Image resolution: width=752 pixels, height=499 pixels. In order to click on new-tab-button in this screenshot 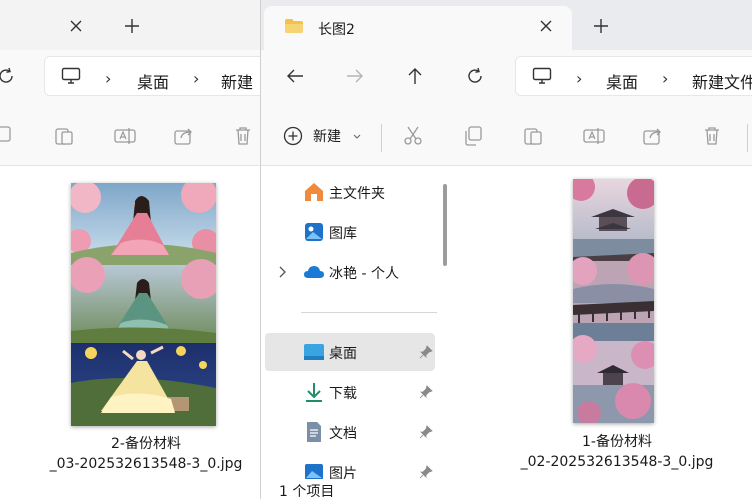, I will do `click(601, 26)`.